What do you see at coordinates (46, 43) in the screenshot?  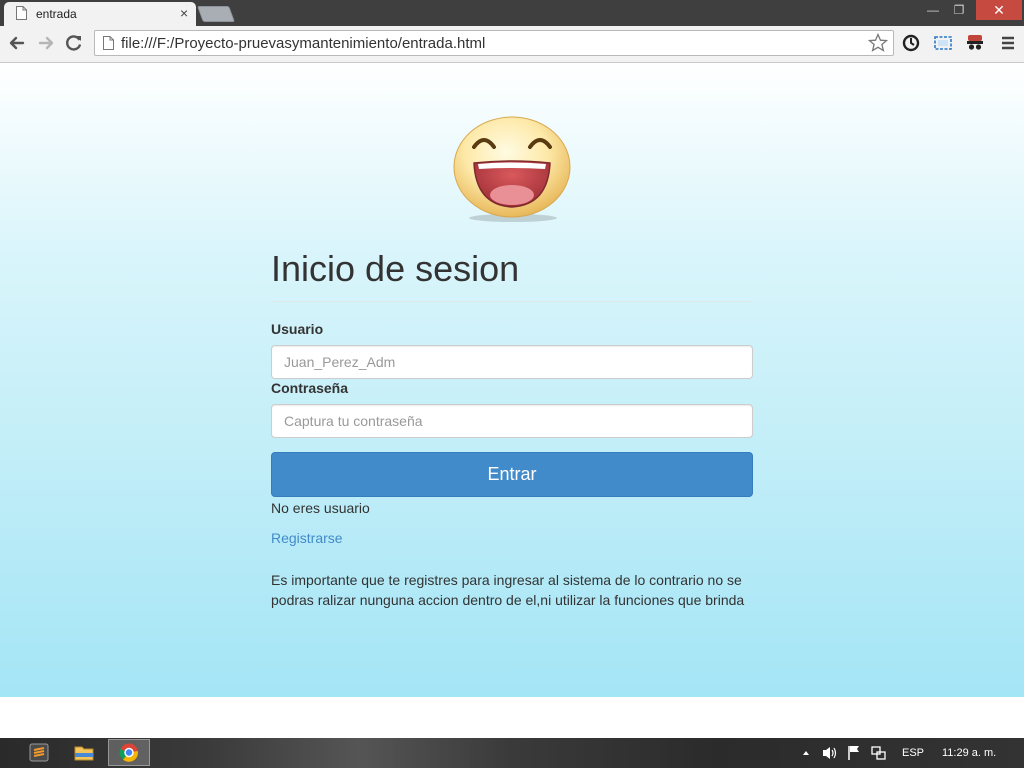 I see `forward-arrow-icon` at bounding box center [46, 43].